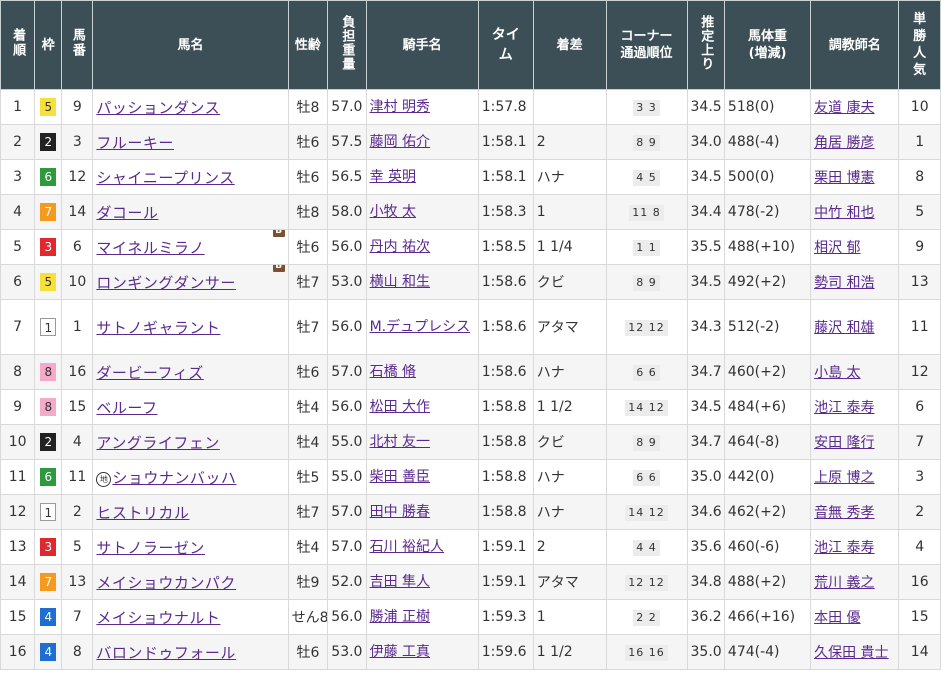 The width and height of the screenshot is (941, 680). Describe the element at coordinates (48, 547) in the screenshot. I see `waku-cell: 3` at that location.